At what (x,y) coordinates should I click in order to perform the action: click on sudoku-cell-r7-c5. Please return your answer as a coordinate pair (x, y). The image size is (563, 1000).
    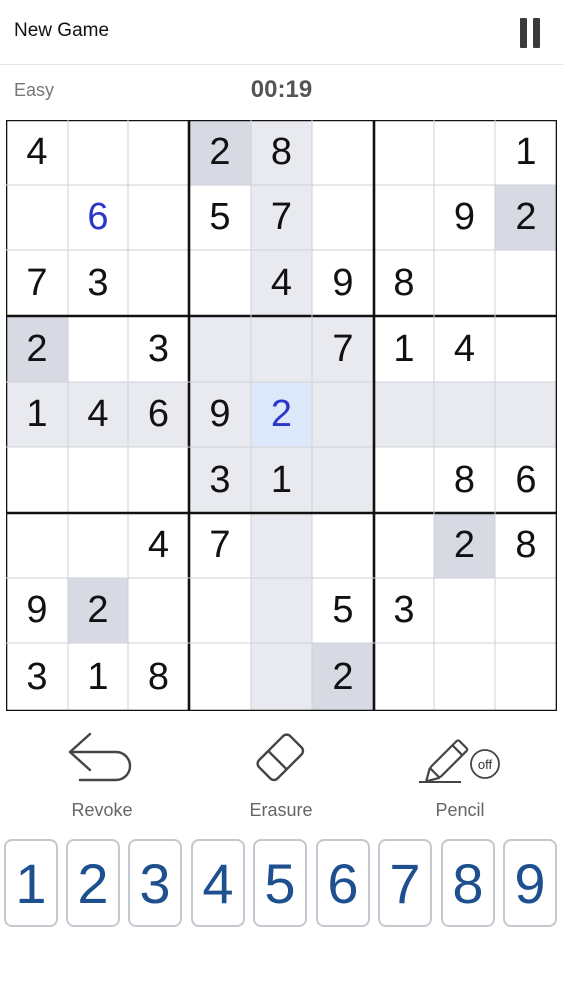
    Looking at the image, I should click on (281, 545).